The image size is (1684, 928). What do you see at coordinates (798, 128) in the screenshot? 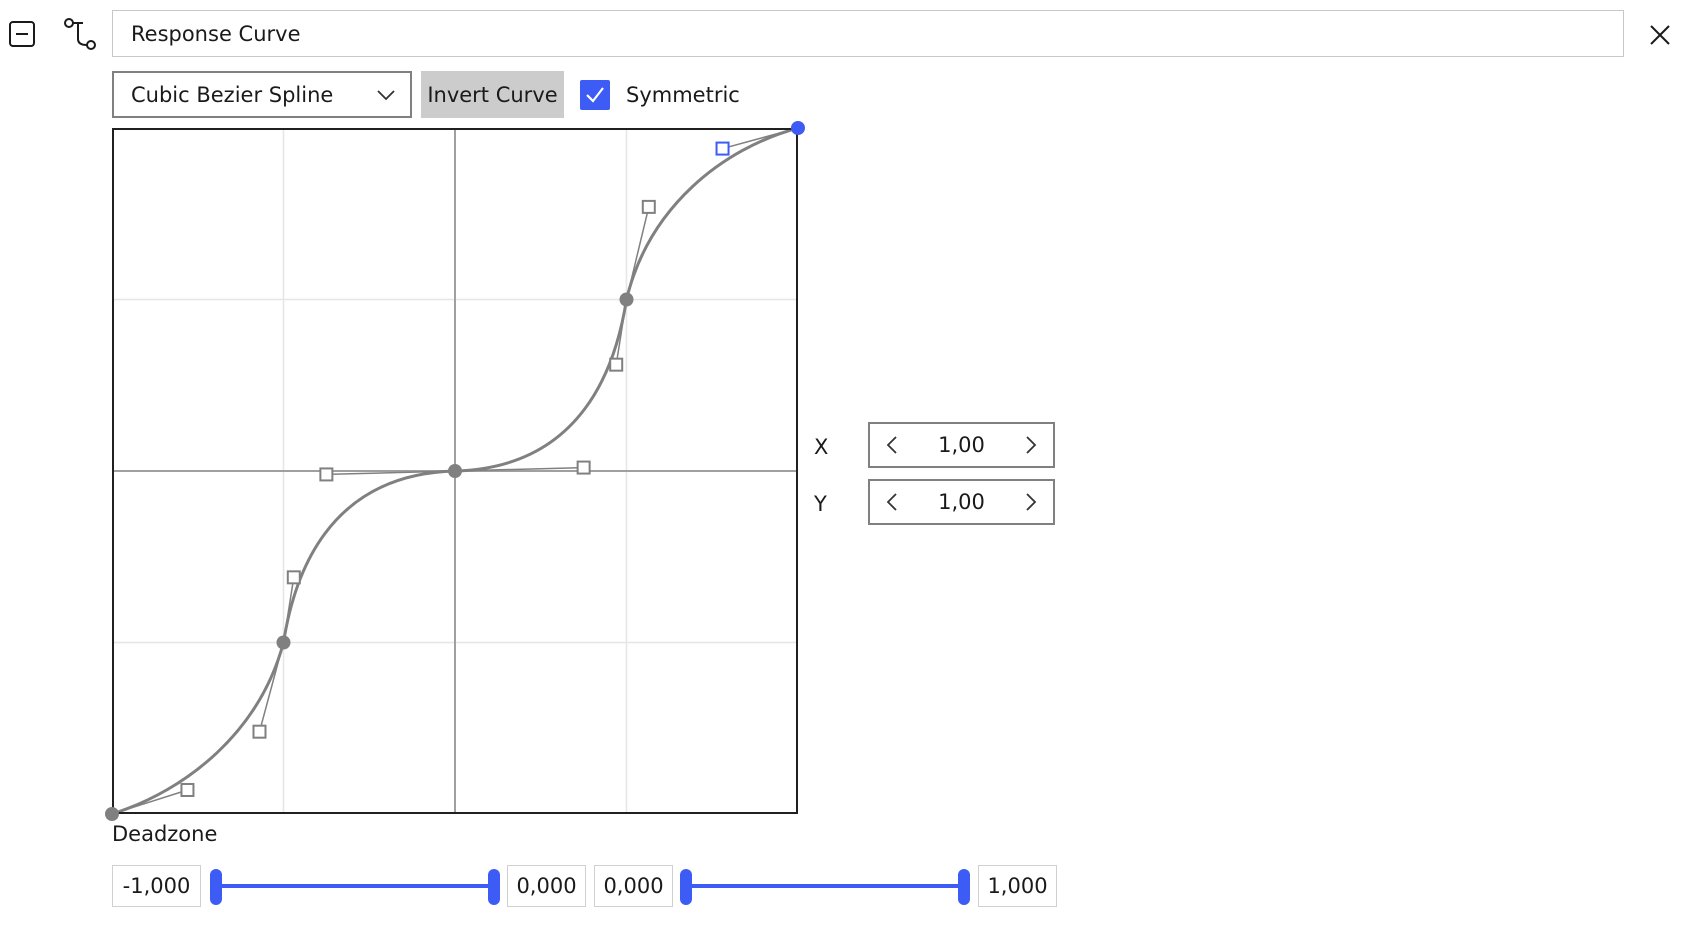
I see `curve-point-selected` at bounding box center [798, 128].